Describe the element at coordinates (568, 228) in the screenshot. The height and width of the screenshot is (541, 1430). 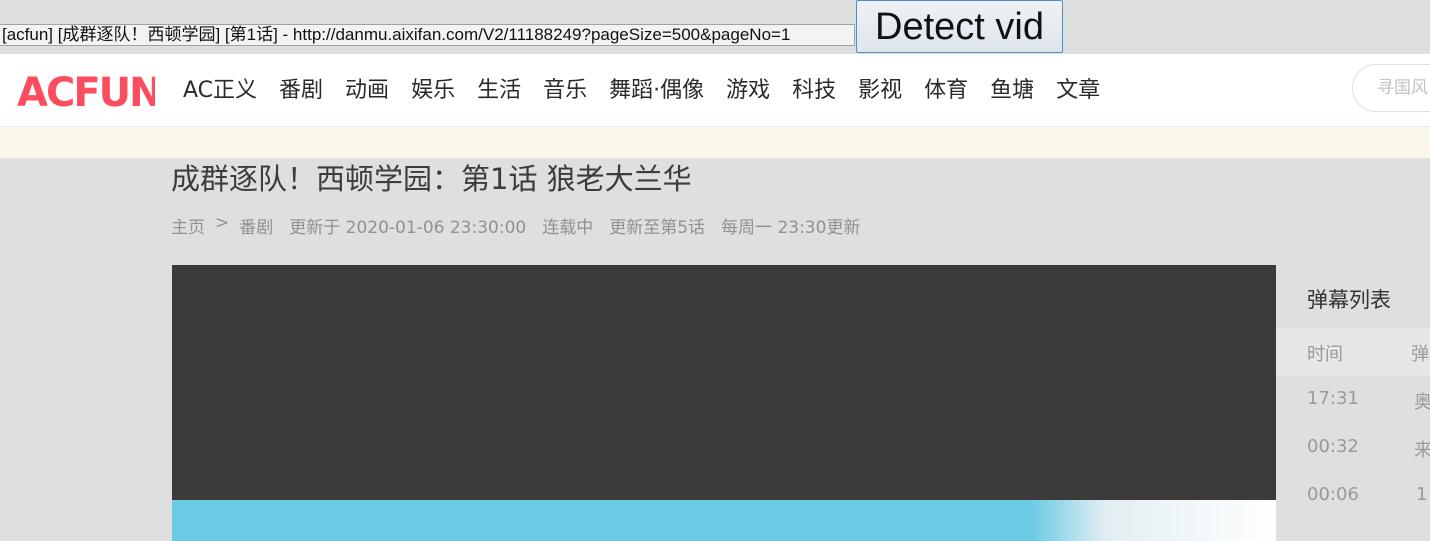
I see `serial-status: 连载中` at that location.